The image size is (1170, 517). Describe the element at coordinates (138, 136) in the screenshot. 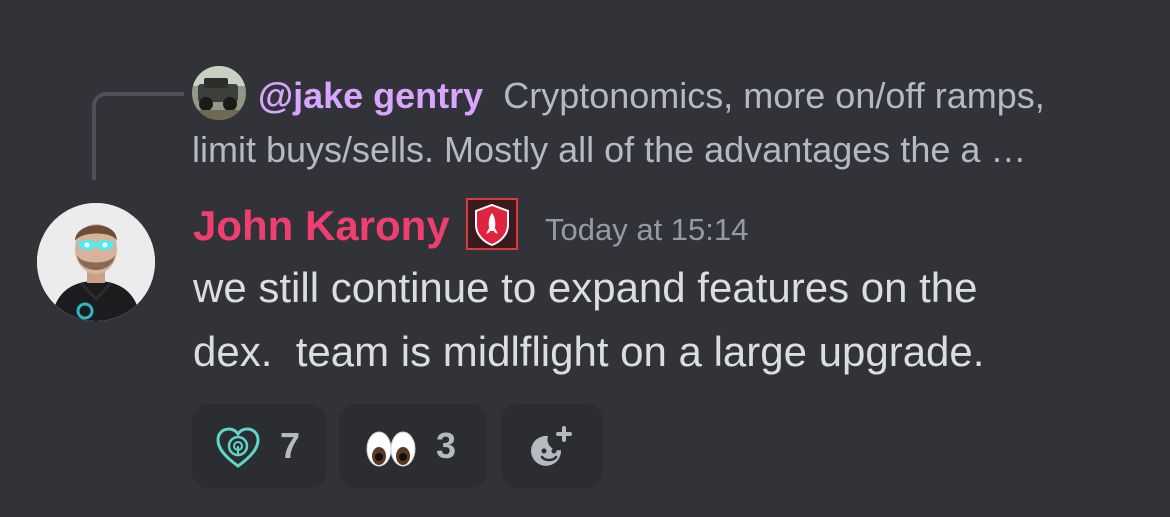

I see `reply-spine` at that location.